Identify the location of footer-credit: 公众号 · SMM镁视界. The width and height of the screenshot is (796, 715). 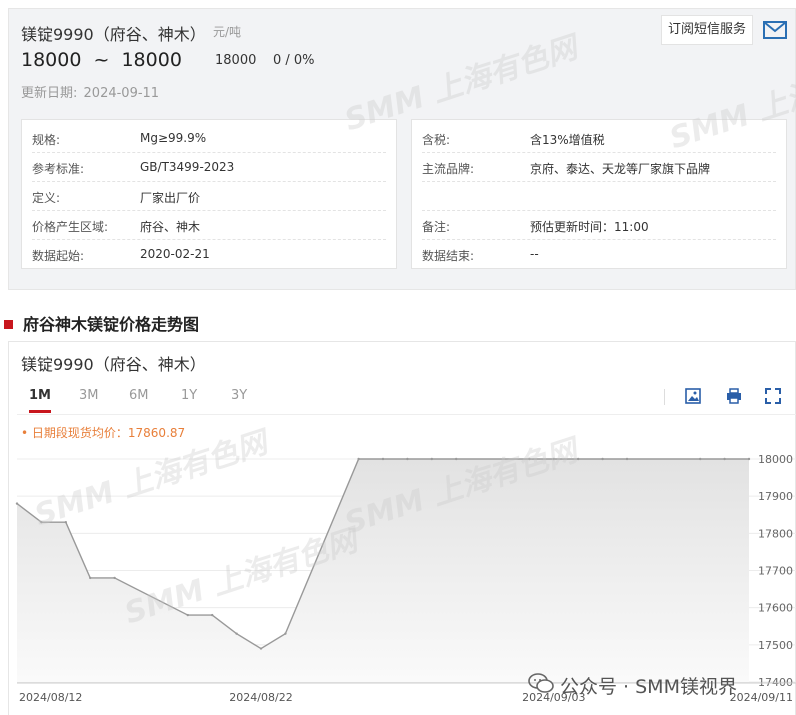
(648, 687).